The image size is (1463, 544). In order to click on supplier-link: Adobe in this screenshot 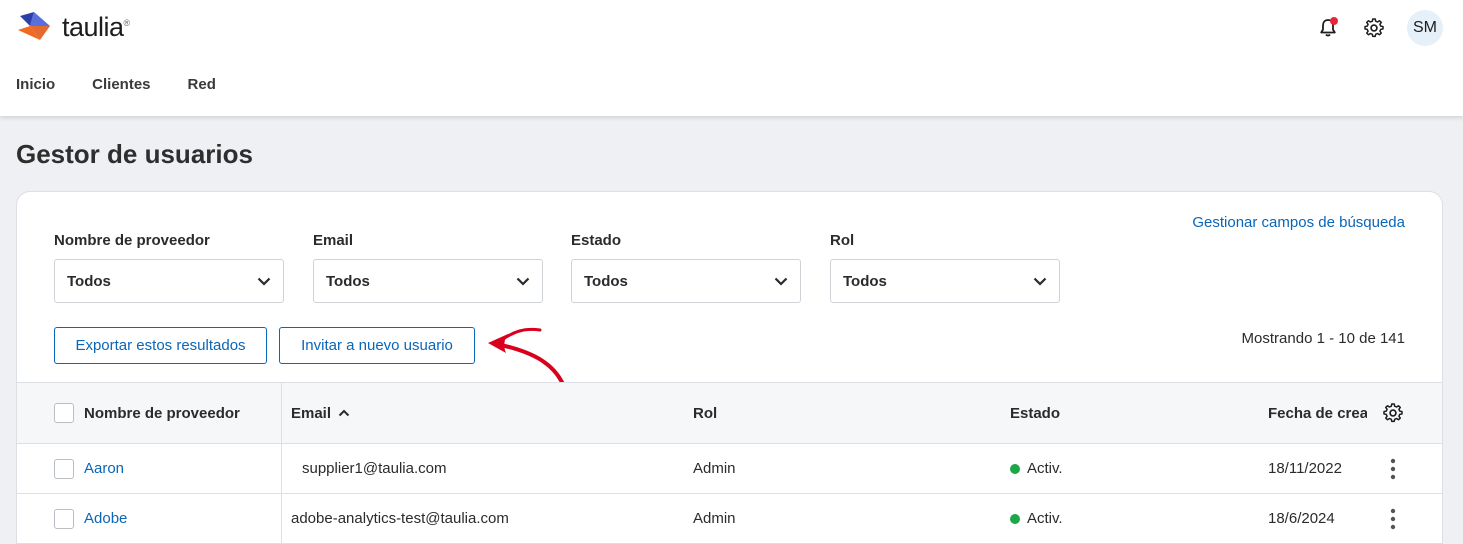, I will do `click(105, 518)`.